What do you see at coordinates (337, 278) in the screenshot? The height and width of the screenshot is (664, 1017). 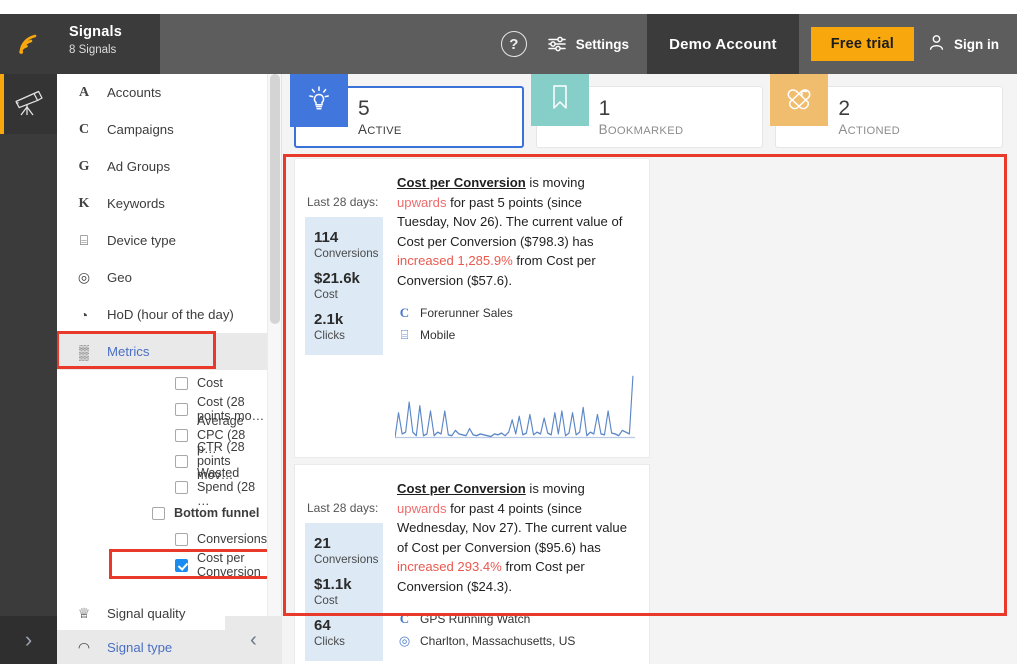 I see `metric-value: $21.6k` at bounding box center [337, 278].